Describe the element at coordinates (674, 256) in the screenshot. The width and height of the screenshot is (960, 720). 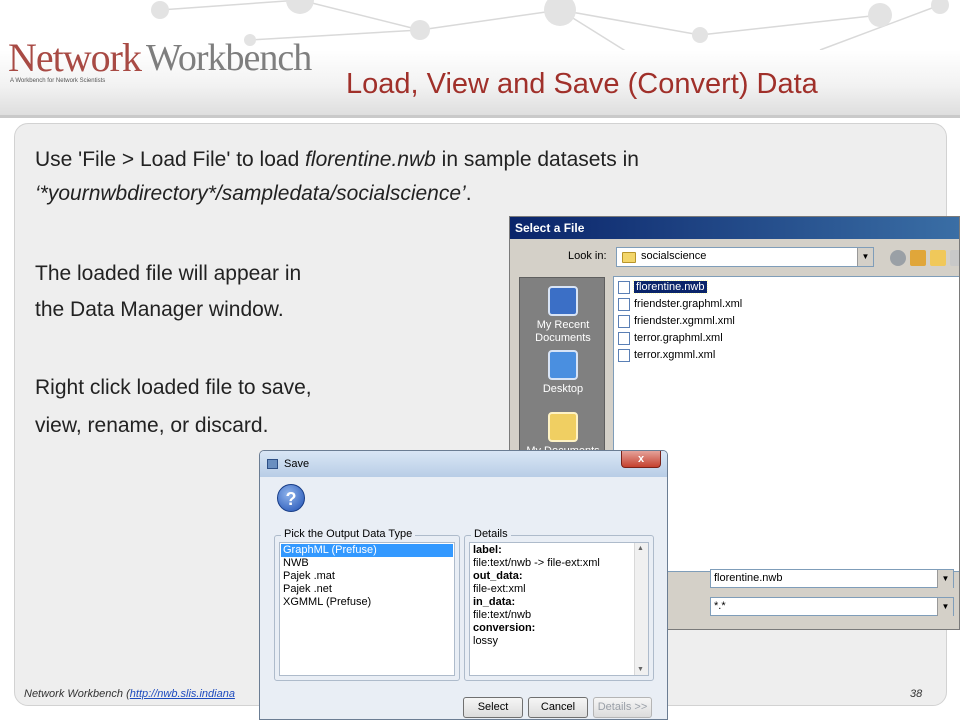
I see `look-in-value: socialscience` at that location.